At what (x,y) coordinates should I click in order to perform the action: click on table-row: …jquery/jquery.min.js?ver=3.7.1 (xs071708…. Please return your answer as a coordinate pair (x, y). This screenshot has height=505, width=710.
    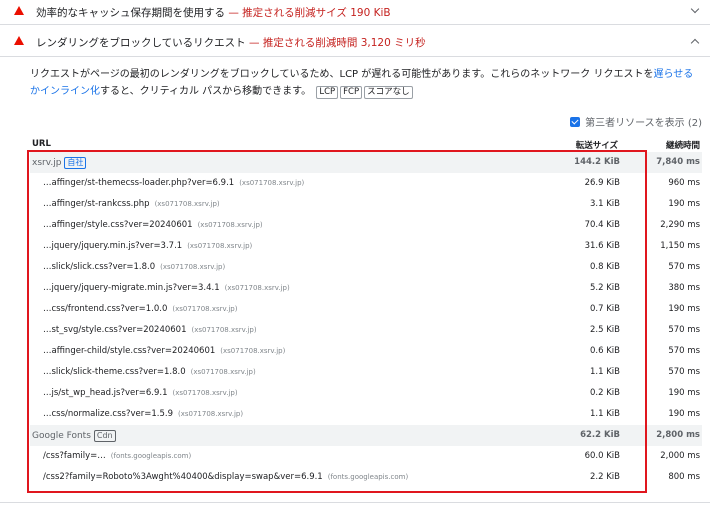
    Looking at the image, I should click on (366, 246).